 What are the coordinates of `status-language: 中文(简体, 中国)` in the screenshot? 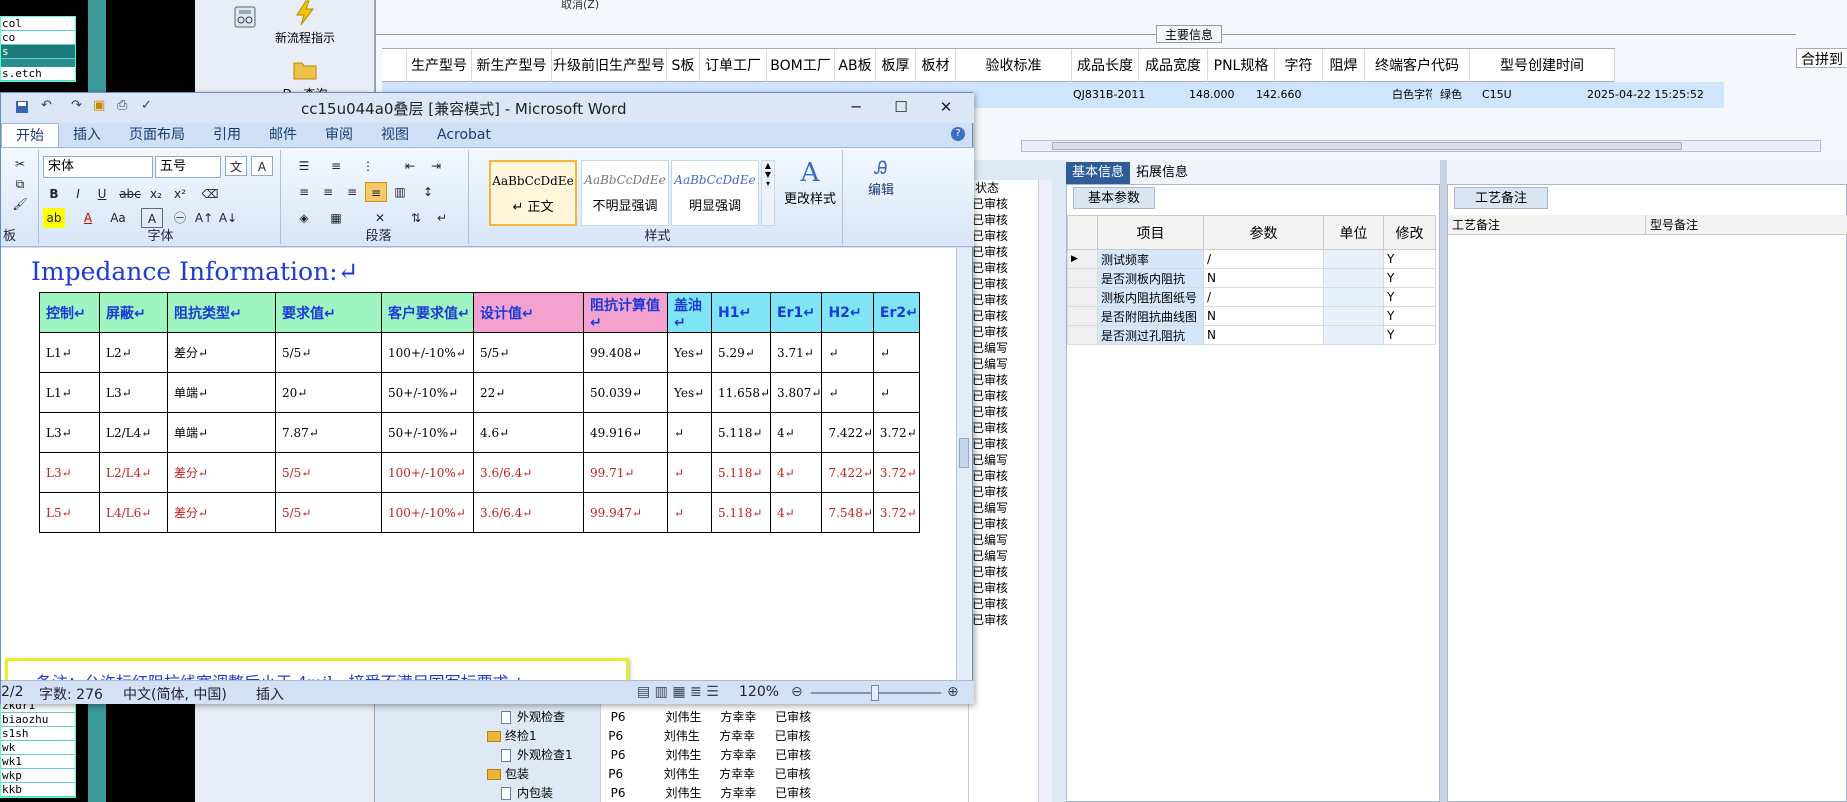 It's located at (175, 694).